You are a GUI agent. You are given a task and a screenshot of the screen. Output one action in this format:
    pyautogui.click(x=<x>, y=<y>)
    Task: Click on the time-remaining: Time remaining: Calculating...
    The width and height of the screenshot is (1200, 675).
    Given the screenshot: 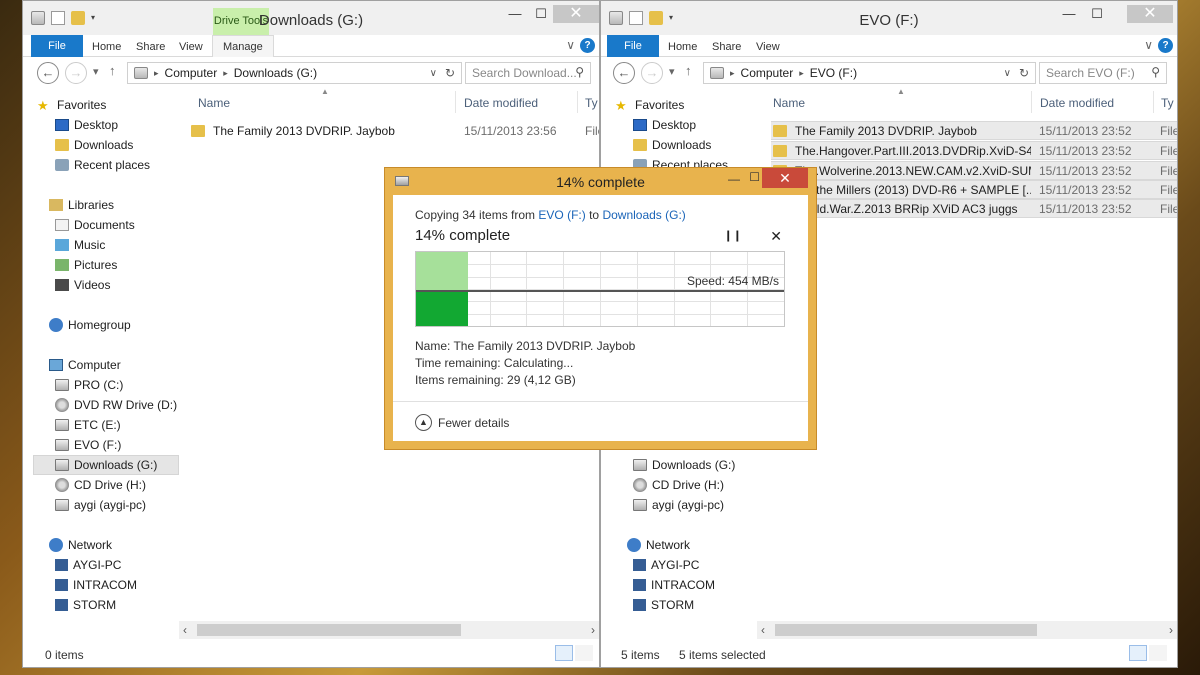 What is the action you would take?
    pyautogui.click(x=494, y=363)
    